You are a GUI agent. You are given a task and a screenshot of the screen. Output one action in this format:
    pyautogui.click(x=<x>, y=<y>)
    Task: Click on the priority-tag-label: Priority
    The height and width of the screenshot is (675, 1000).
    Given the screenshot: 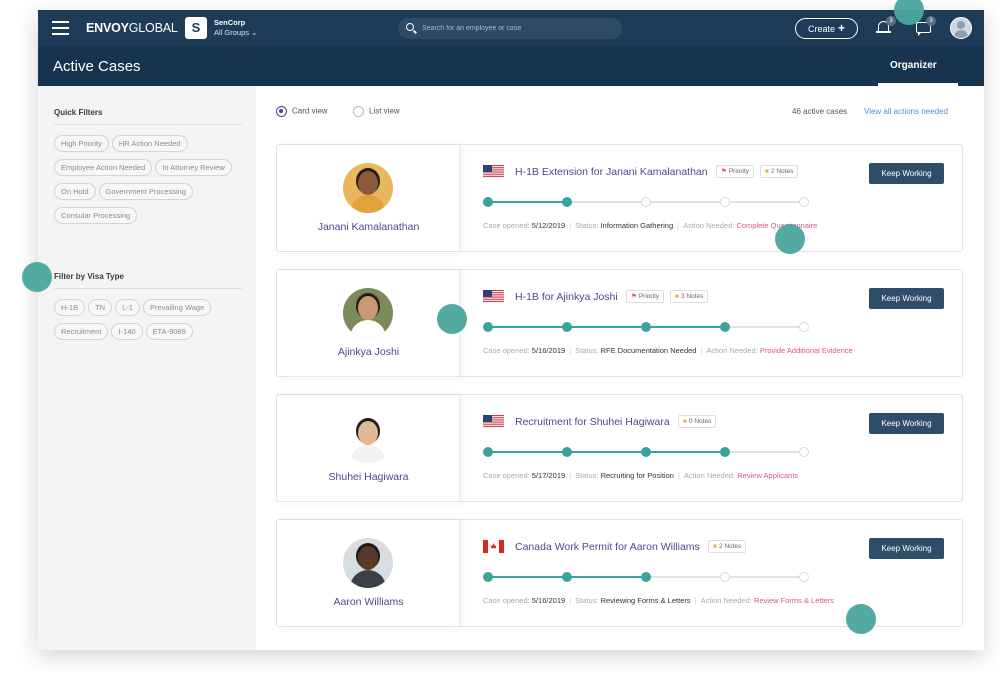 What is the action you would take?
    pyautogui.click(x=649, y=296)
    